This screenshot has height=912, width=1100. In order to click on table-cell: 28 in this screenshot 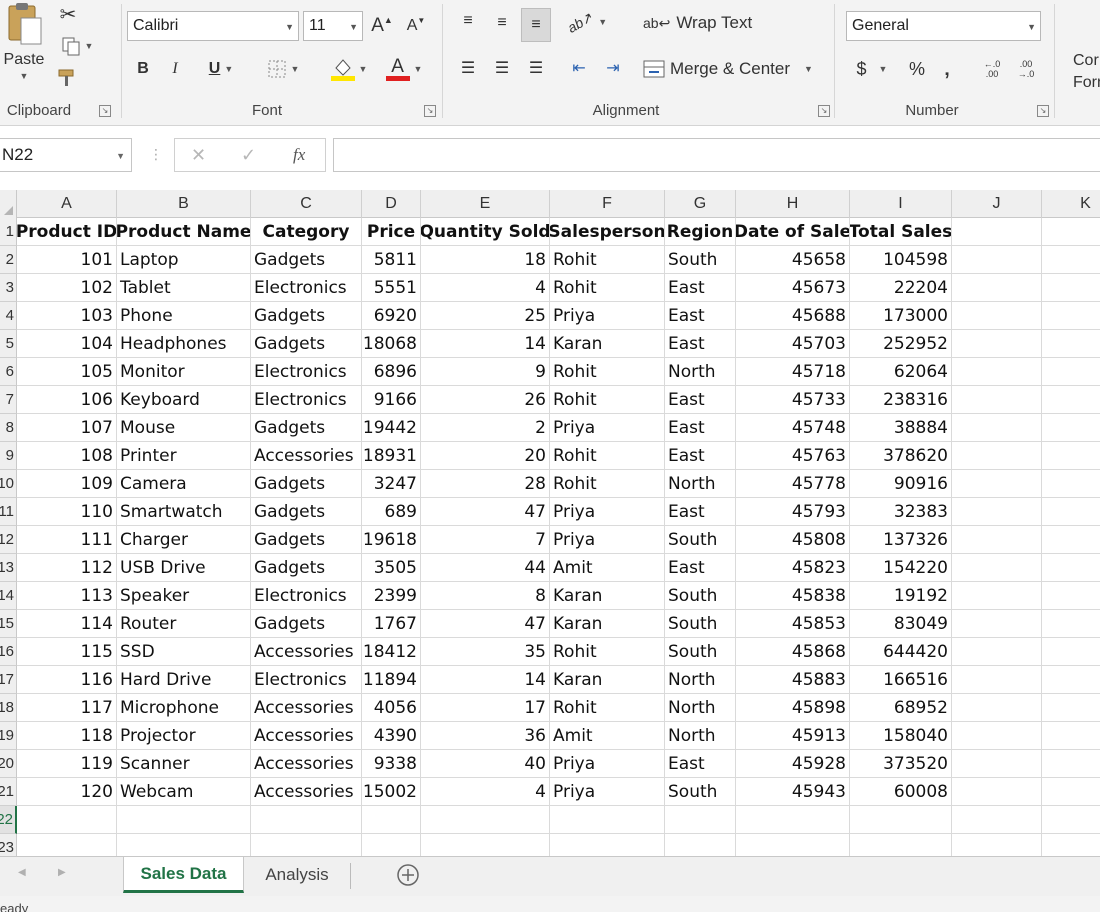, I will do `click(485, 484)`.